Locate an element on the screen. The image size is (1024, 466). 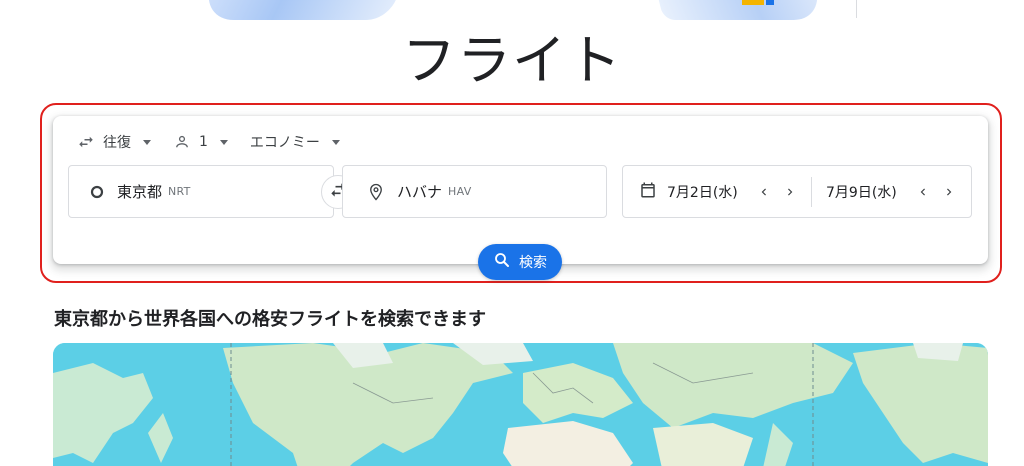
page-title: フライト is located at coordinates (512, 60).